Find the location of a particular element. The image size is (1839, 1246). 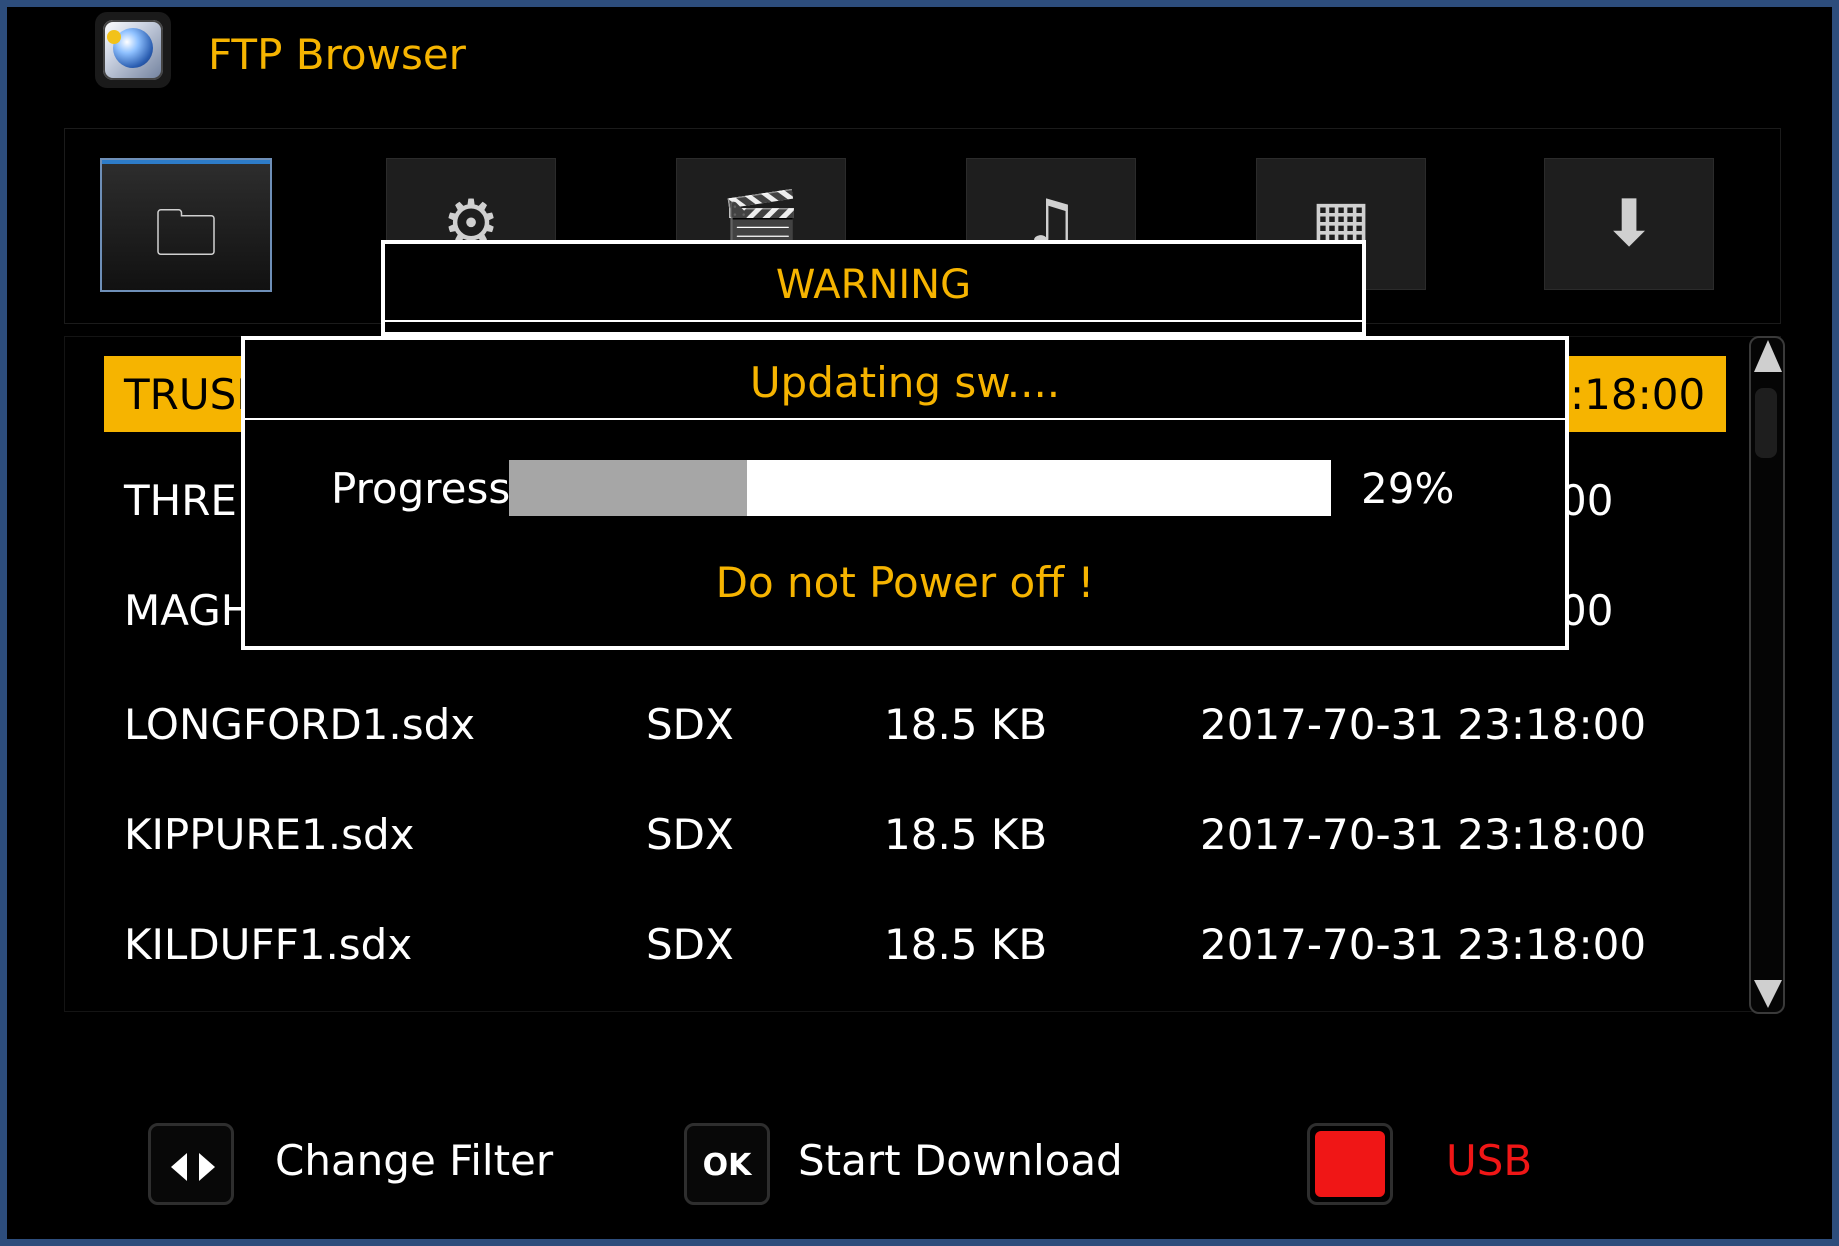

power-warning: Do not Power off ! is located at coordinates (905, 582).